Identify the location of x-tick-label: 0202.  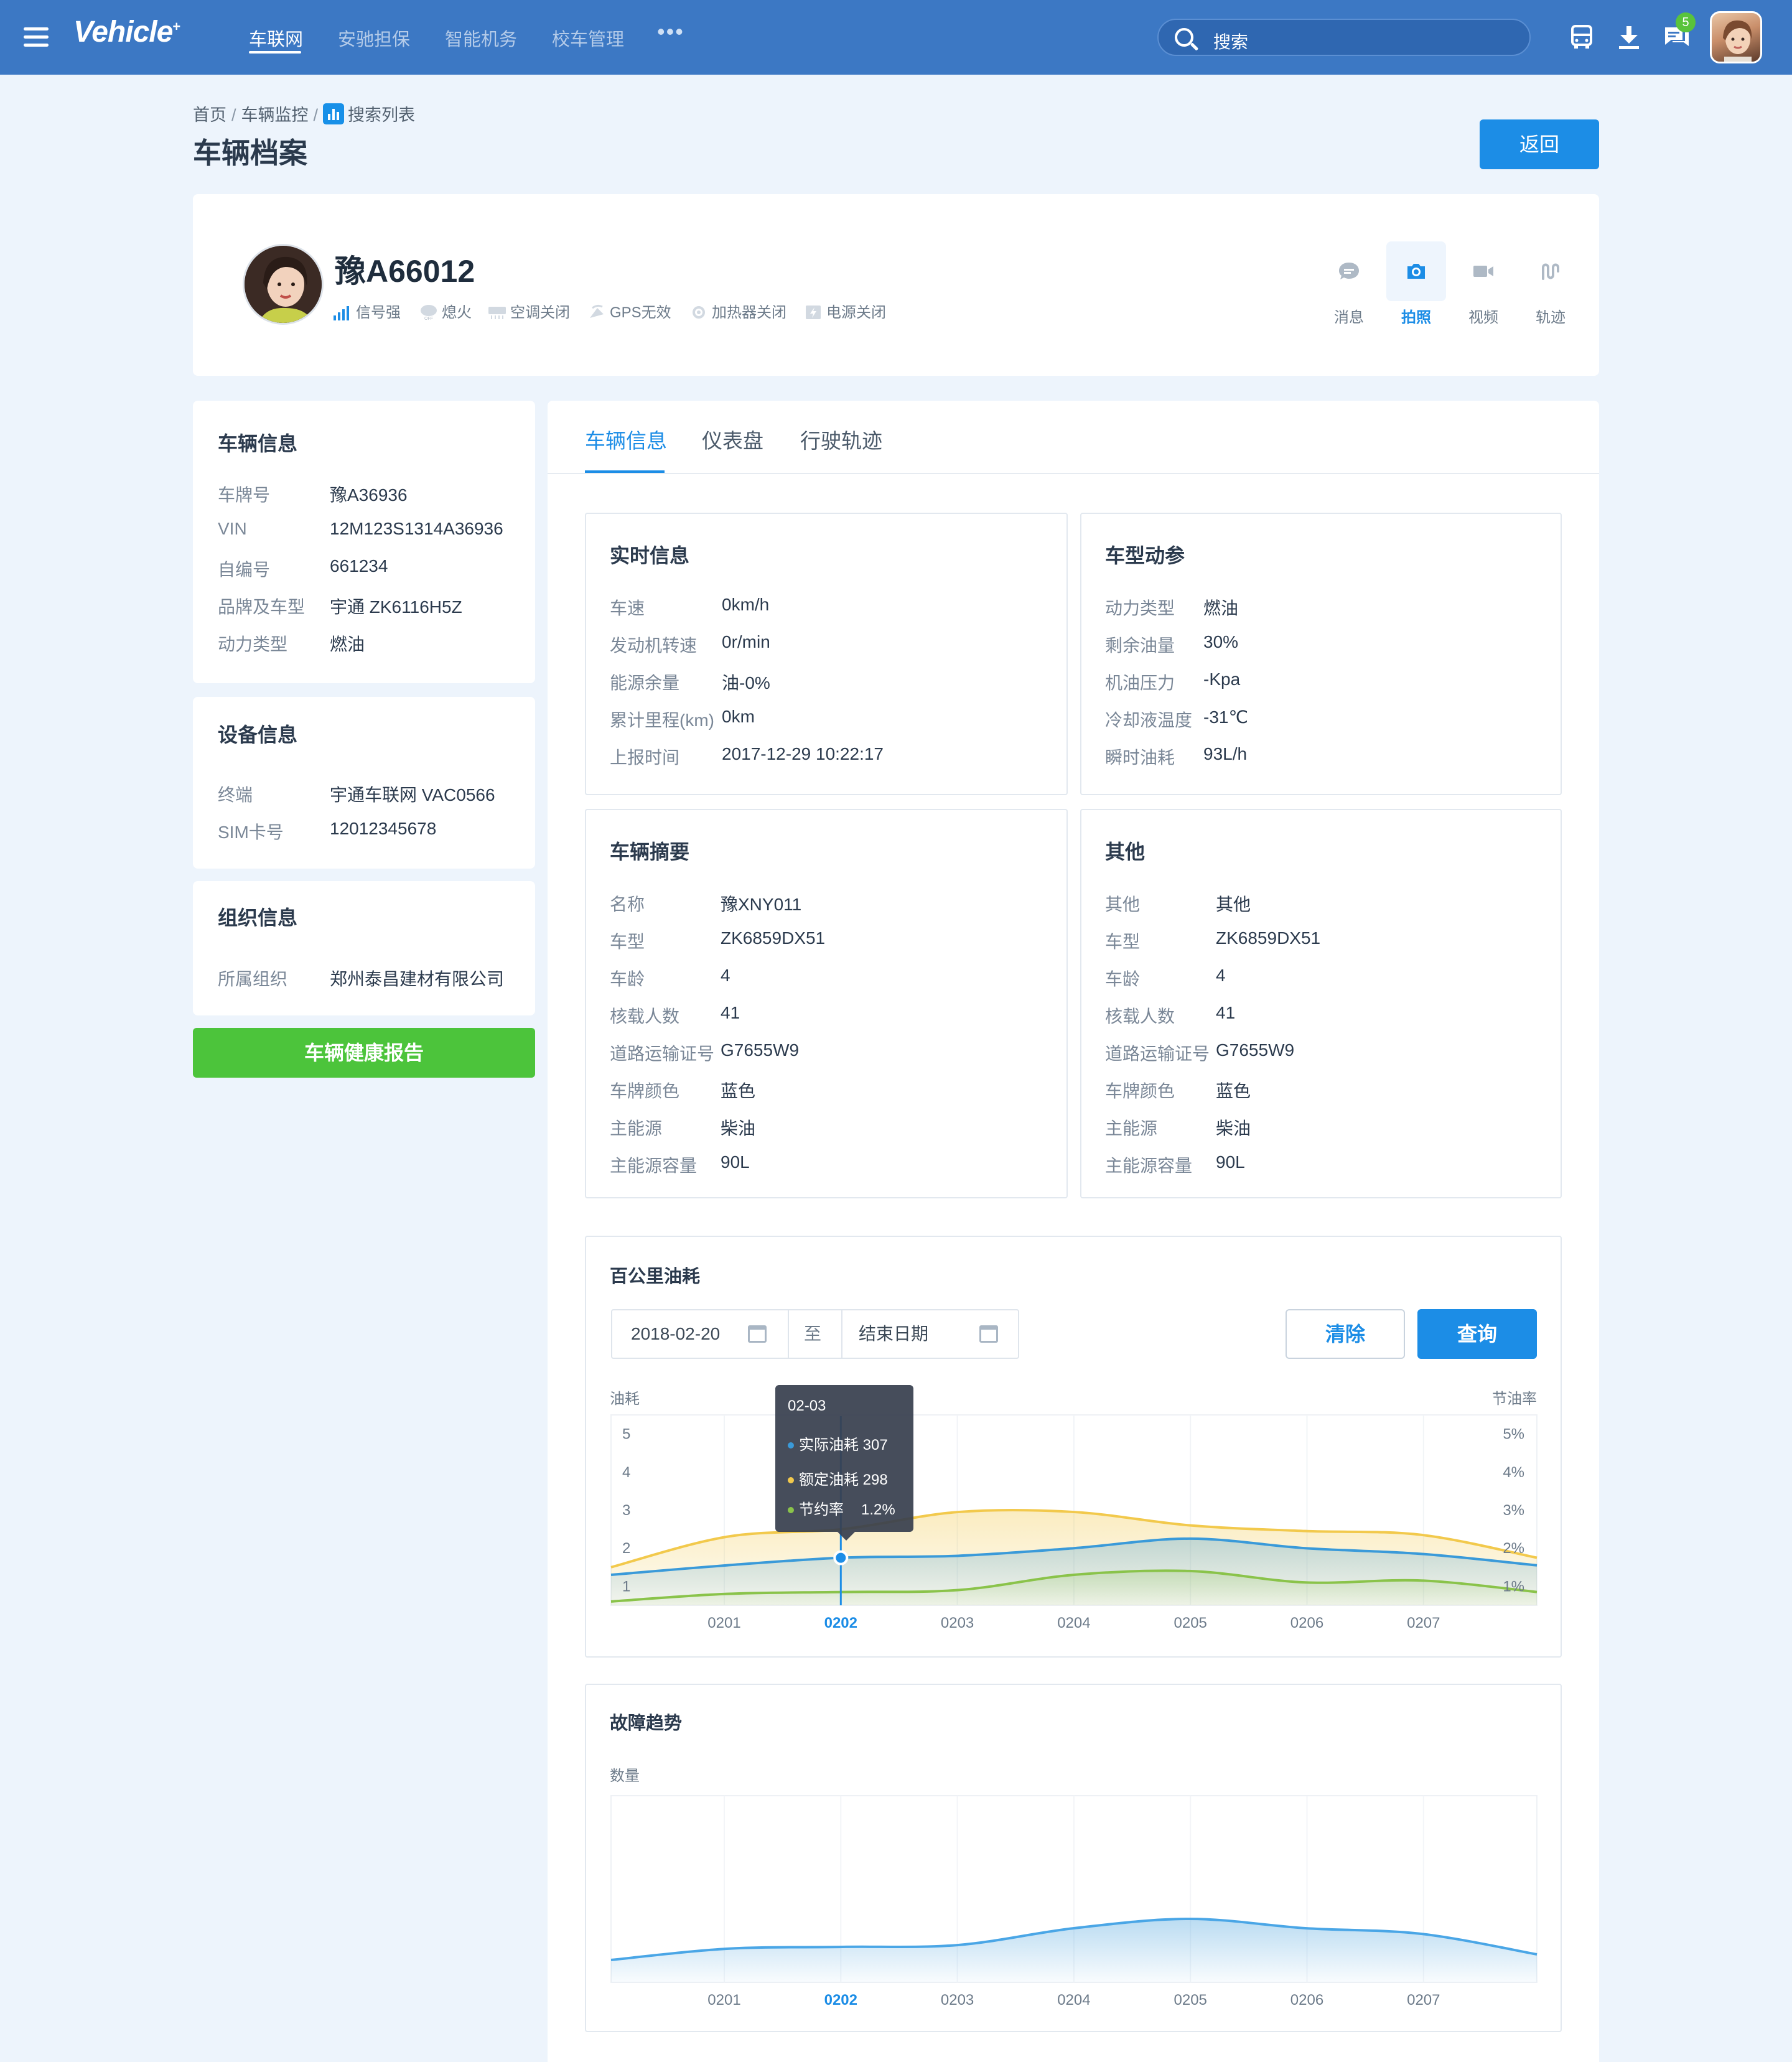
(841, 2000).